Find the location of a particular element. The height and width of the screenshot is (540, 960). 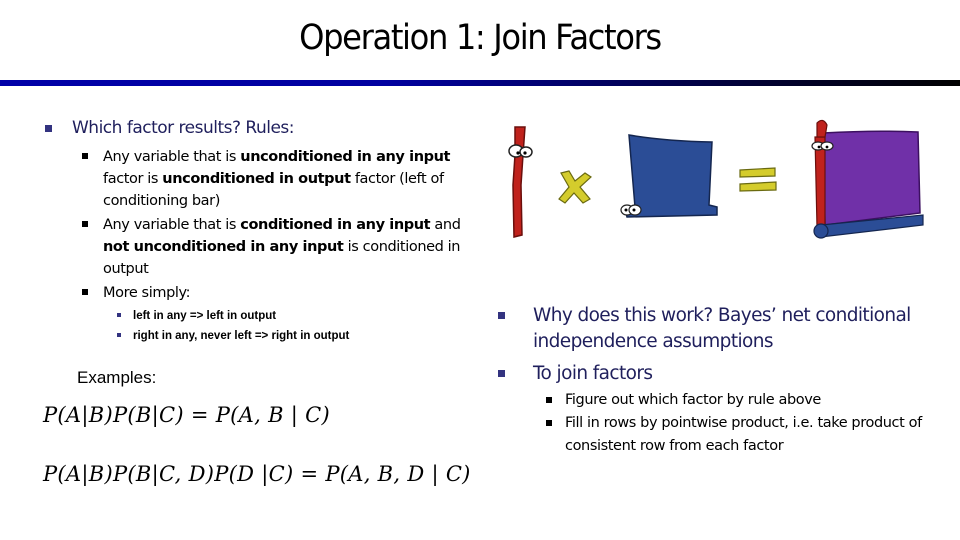

times-icon is located at coordinates (575, 187).